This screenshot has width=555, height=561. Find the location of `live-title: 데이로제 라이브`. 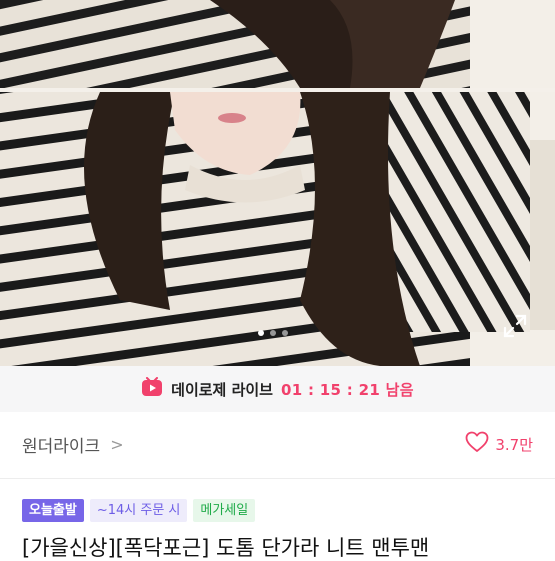

live-title: 데이로제 라이브 is located at coordinates (222, 389).